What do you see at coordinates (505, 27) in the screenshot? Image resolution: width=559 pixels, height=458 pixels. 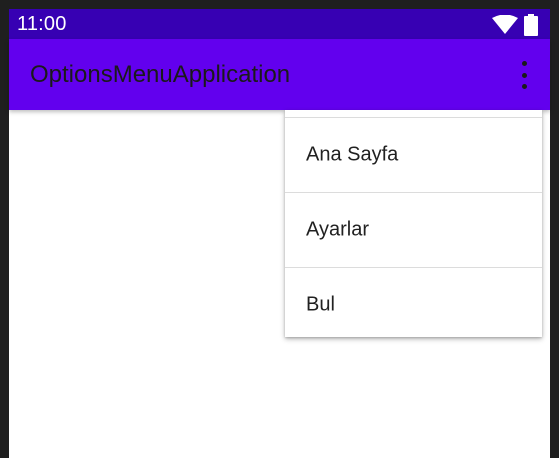 I see `wifi-icon` at bounding box center [505, 27].